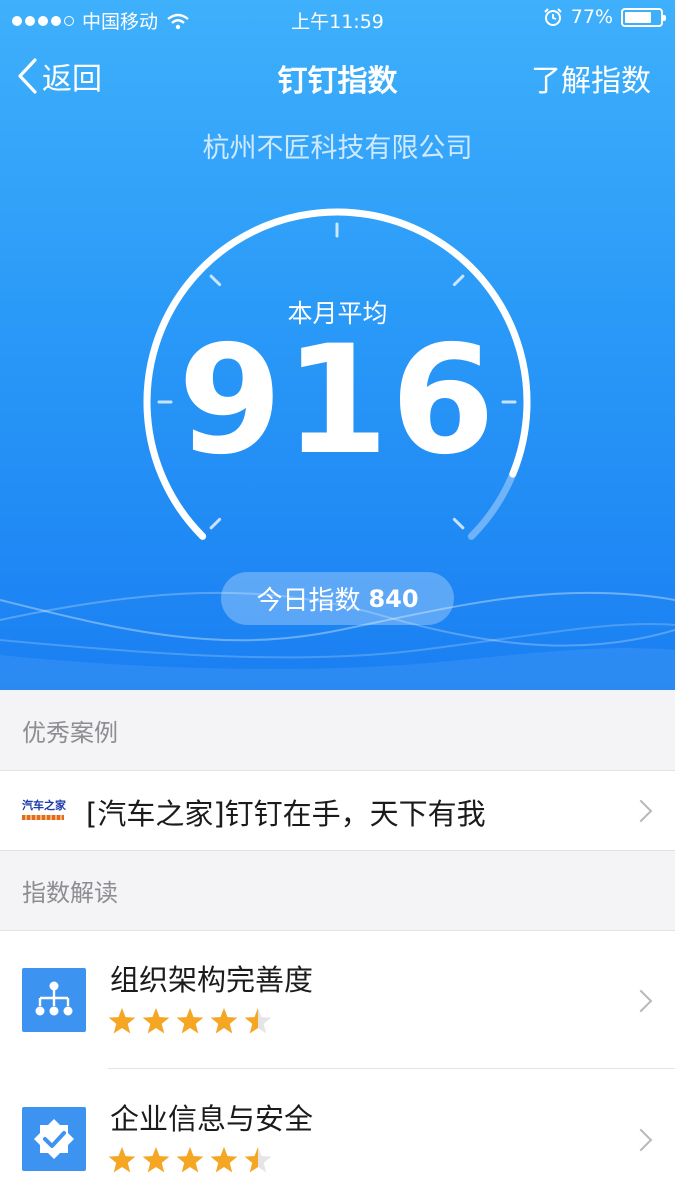 This screenshot has width=675, height=1200. Describe the element at coordinates (70, 732) in the screenshot. I see `section-header-cases: 优秀案例` at that location.